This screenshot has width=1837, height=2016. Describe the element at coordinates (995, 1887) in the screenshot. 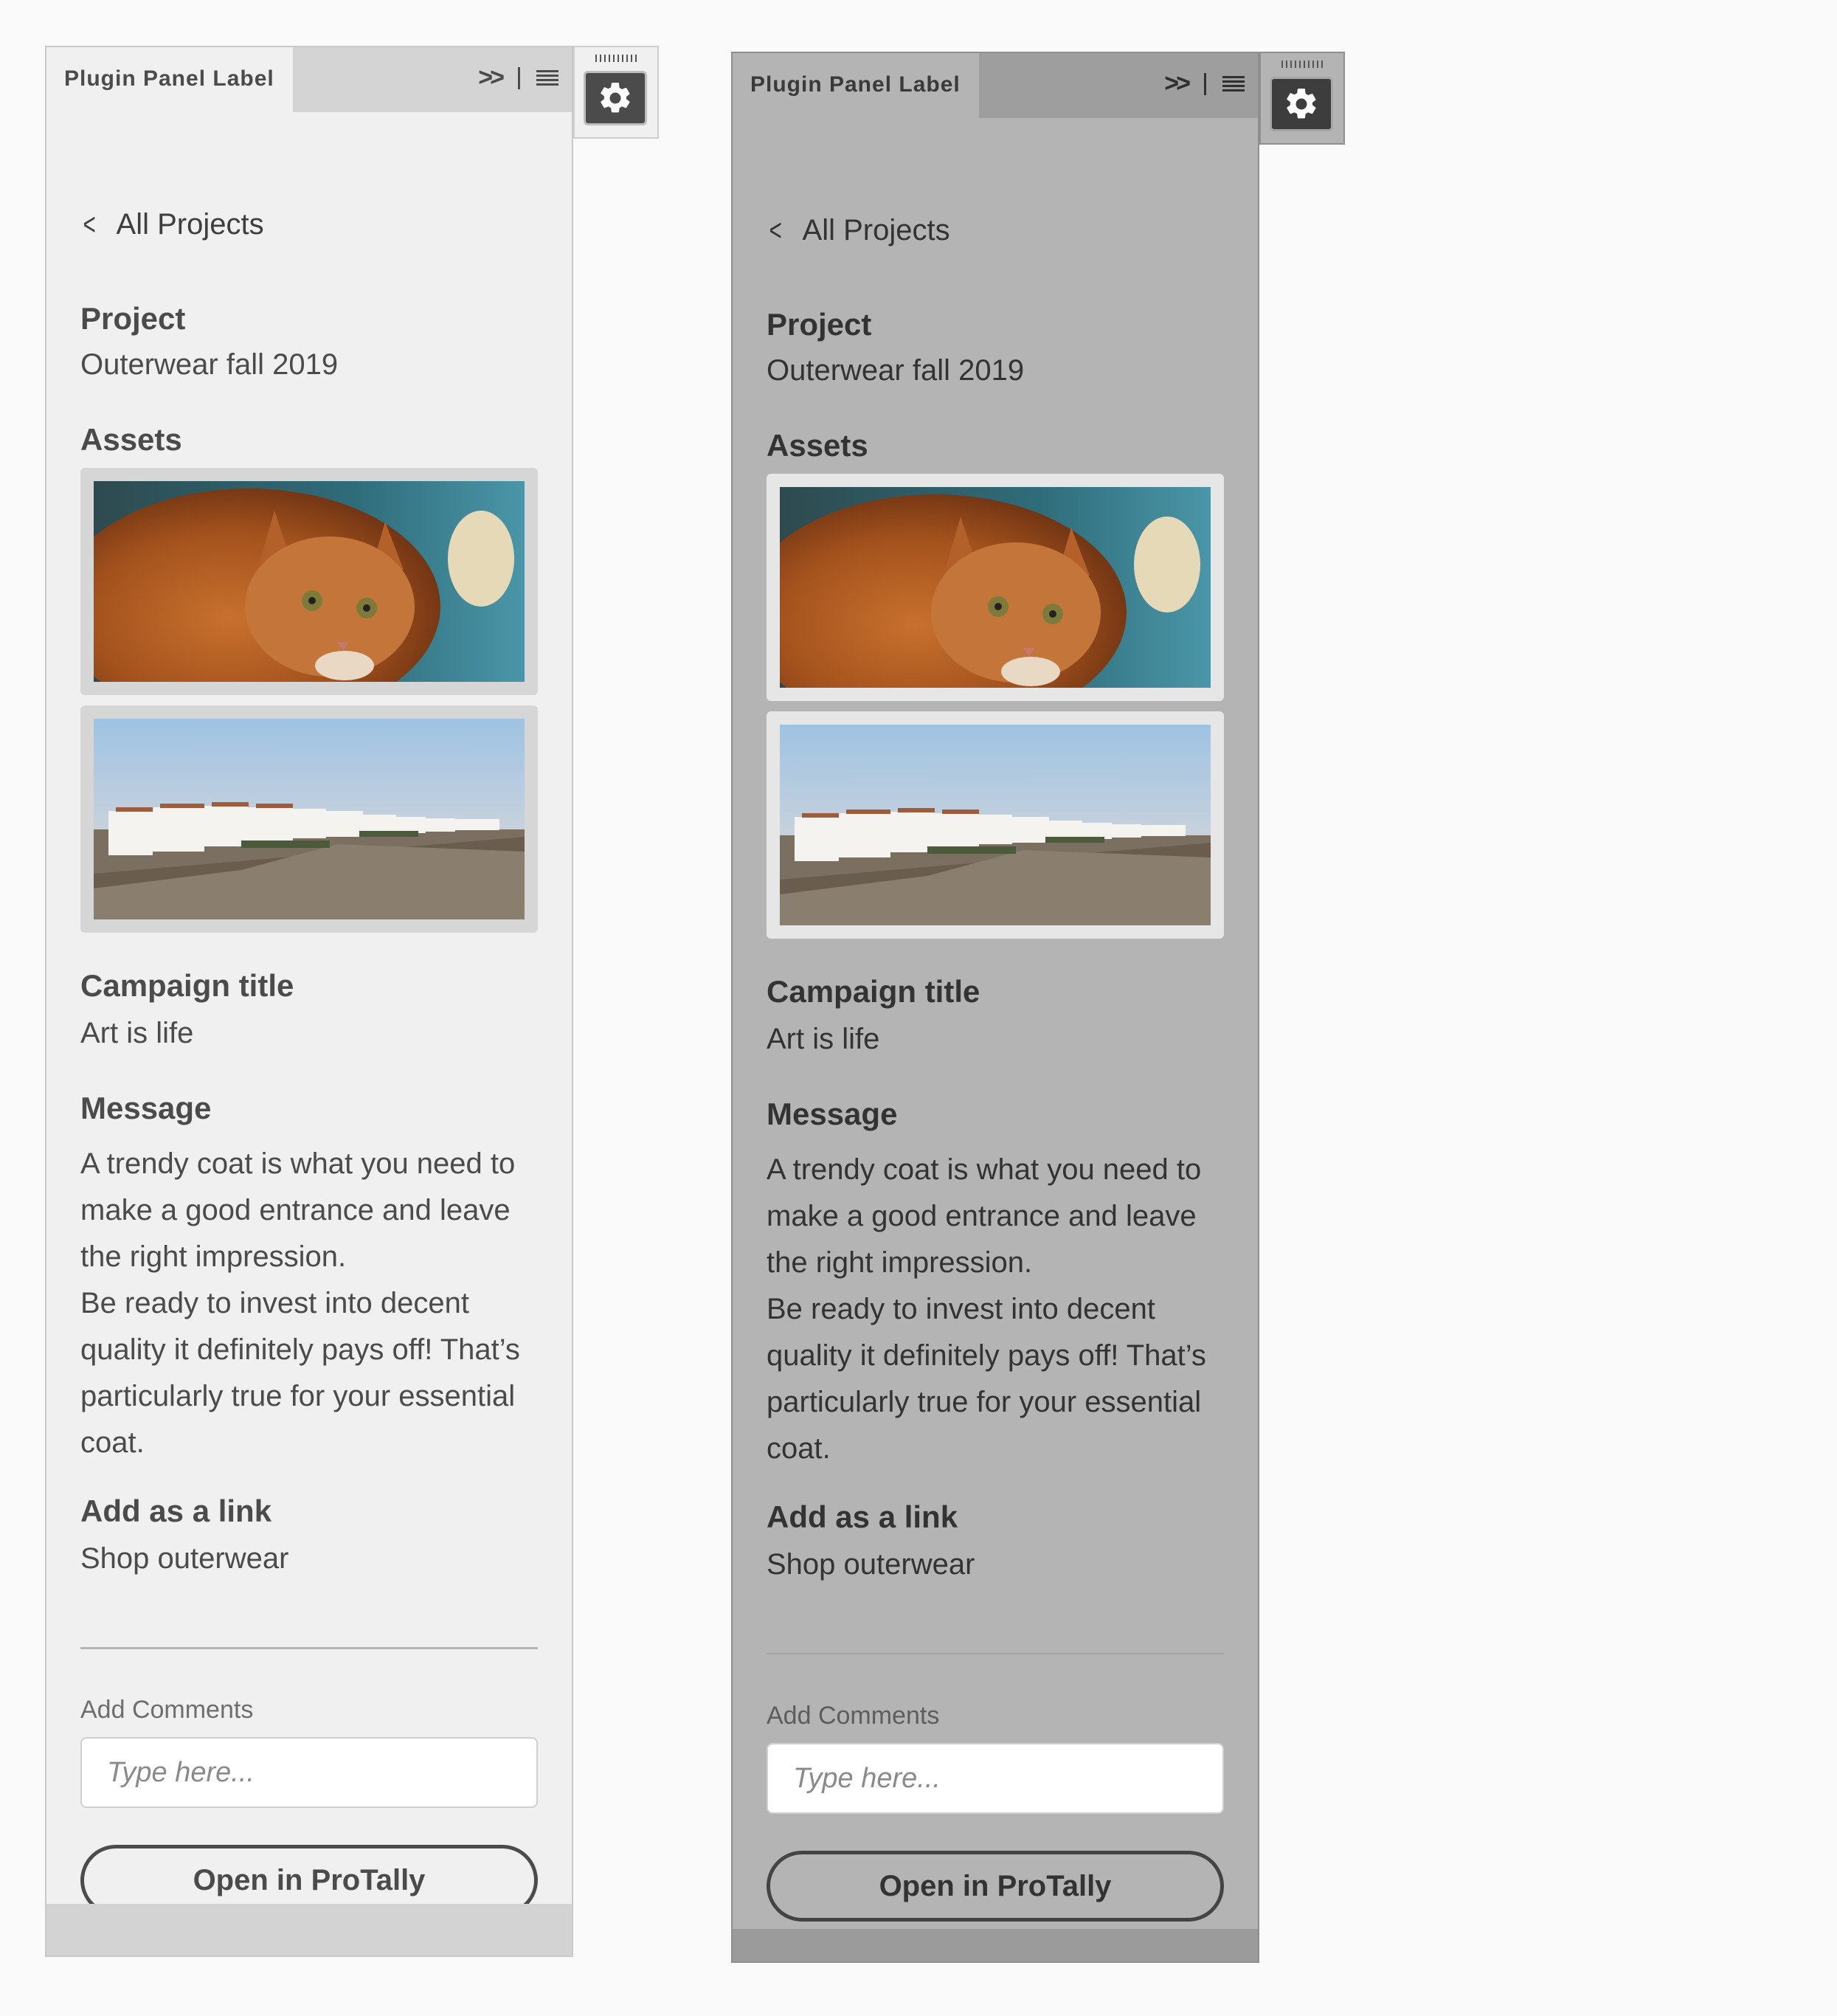

I see `open-in-protally-button: Open in ProTally` at that location.